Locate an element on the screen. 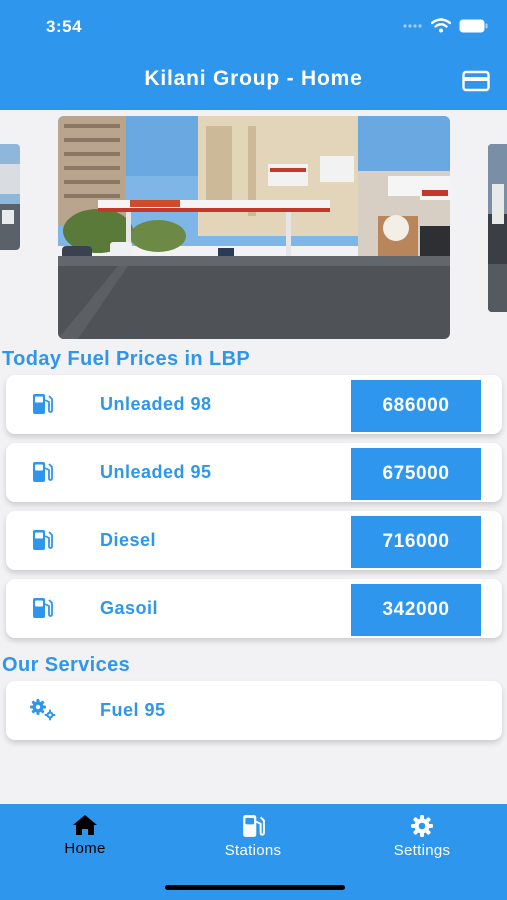 The width and height of the screenshot is (507, 900). status-icons is located at coordinates (446, 25).